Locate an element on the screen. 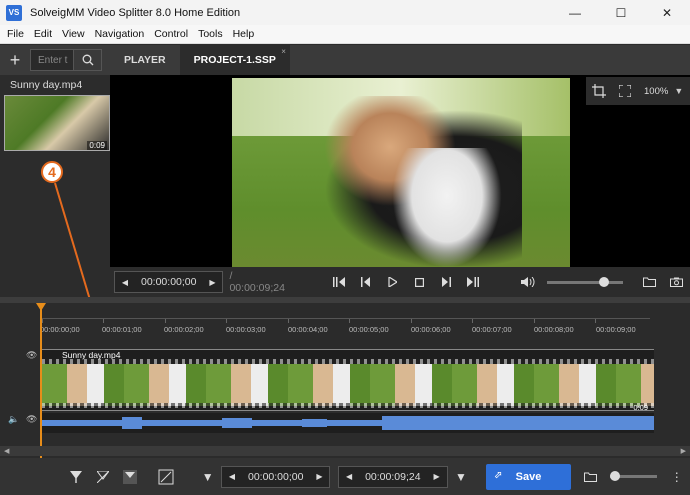 This screenshot has width=690, height=495. stop-button is located at coordinates (419, 282).